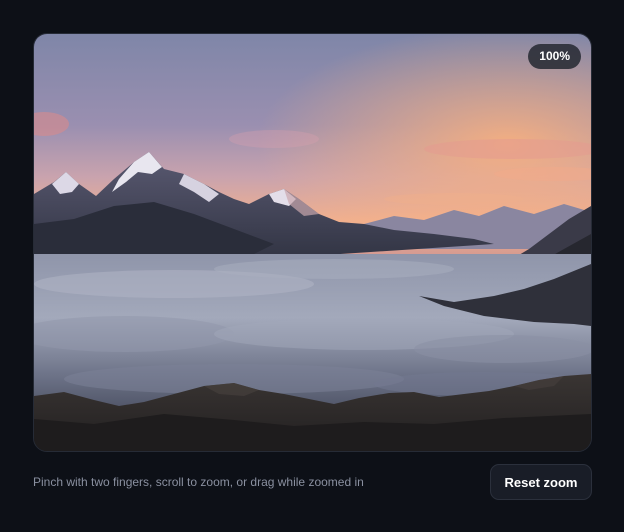 This screenshot has height=532, width=624. What do you see at coordinates (541, 482) in the screenshot?
I see `reset-zoom-button: Reset zoom` at bounding box center [541, 482].